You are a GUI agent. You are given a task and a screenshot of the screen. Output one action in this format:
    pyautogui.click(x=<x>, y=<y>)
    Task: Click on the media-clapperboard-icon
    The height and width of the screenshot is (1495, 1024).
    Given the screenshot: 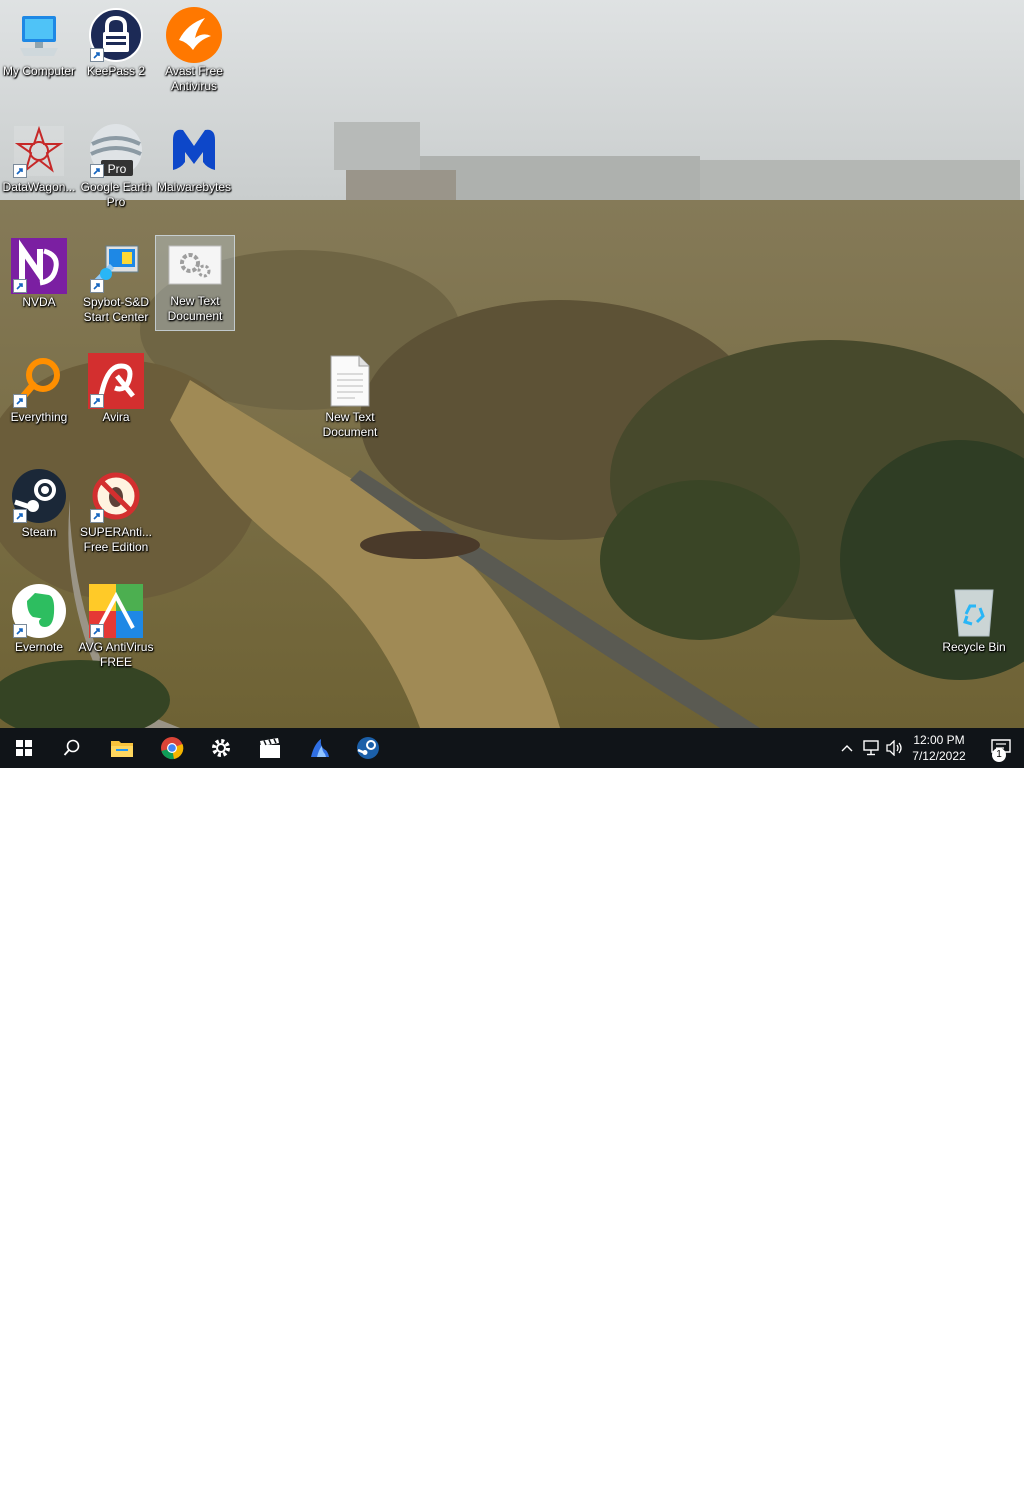 What is the action you would take?
    pyautogui.click(x=270, y=748)
    